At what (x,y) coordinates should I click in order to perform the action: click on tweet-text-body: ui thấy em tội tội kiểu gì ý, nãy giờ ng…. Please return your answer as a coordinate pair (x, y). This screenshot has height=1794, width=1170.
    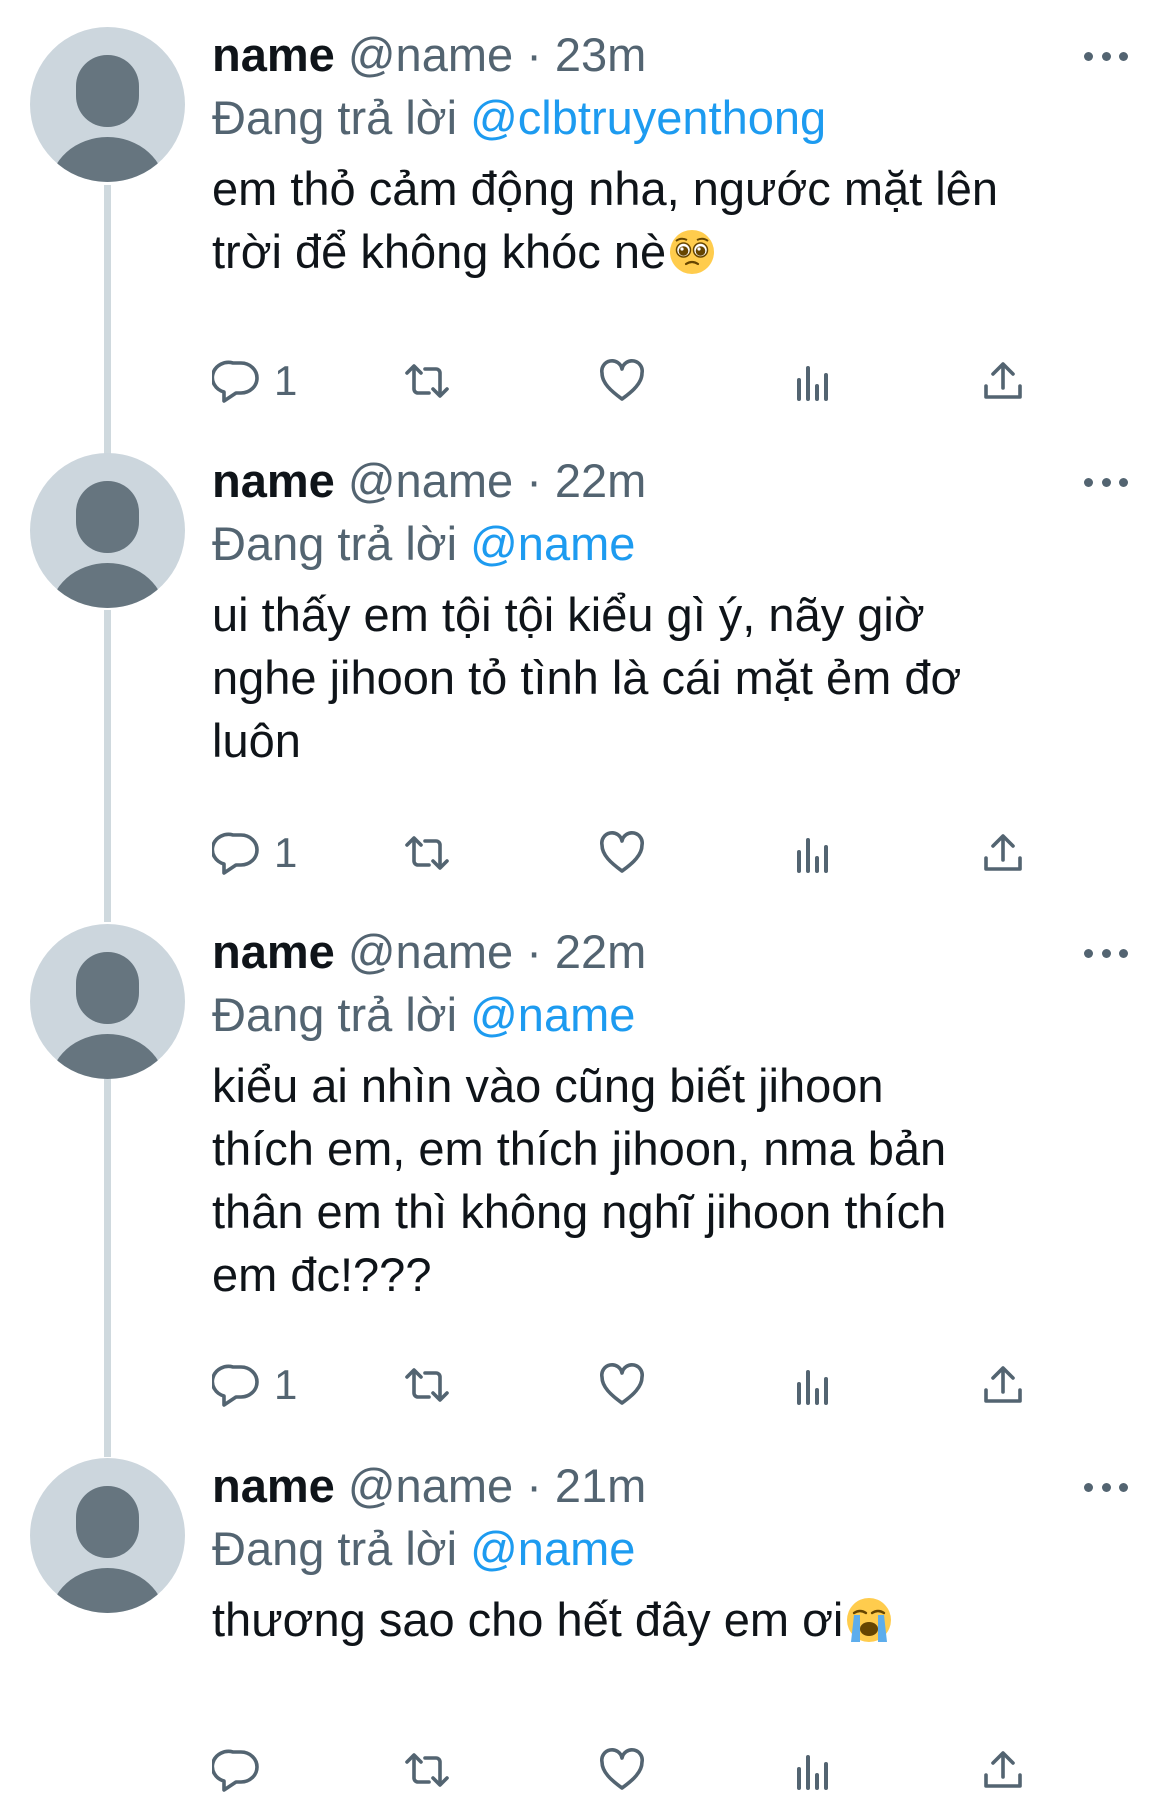
    Looking at the image, I should click on (587, 677).